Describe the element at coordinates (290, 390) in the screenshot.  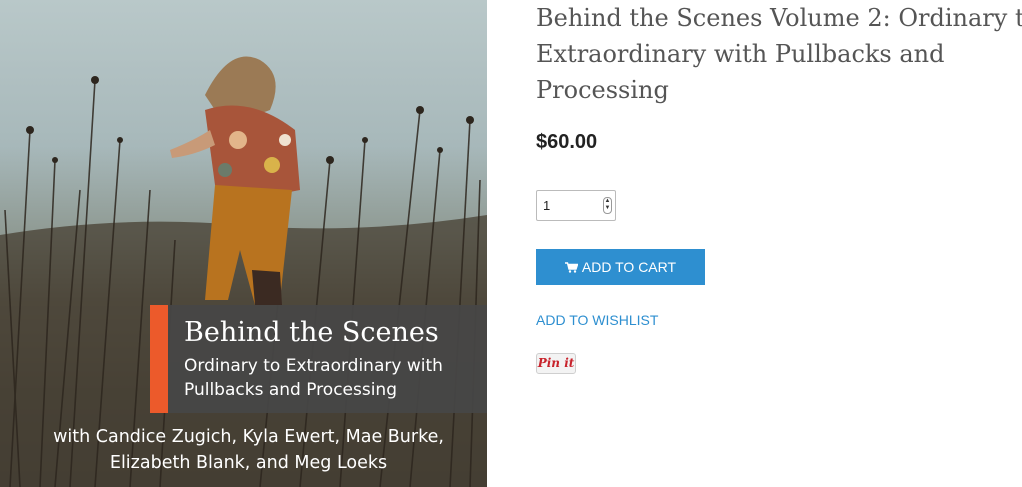
I see `card-subtitle-line-2: Pullbacks and Processing` at that location.